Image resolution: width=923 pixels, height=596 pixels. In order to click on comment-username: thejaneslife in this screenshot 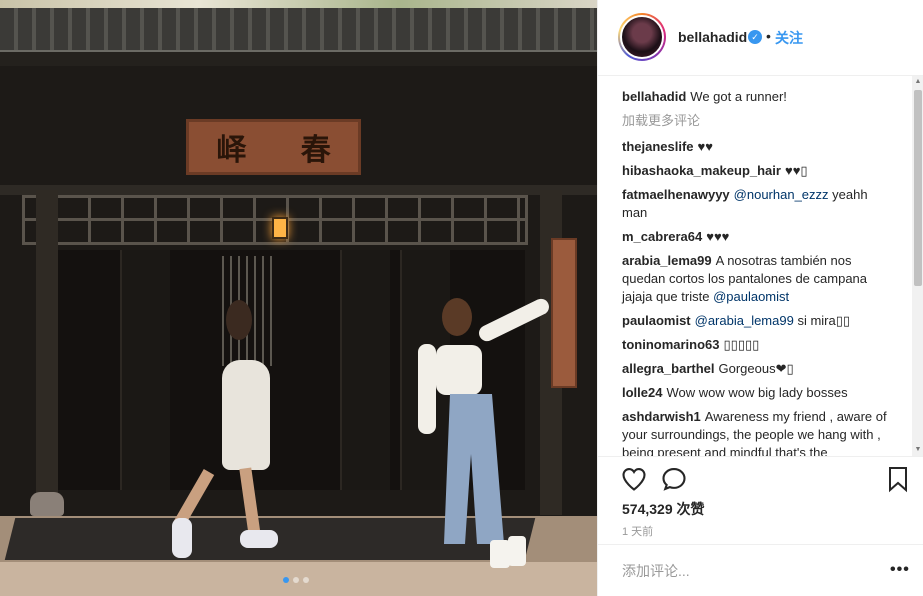, I will do `click(658, 146)`.